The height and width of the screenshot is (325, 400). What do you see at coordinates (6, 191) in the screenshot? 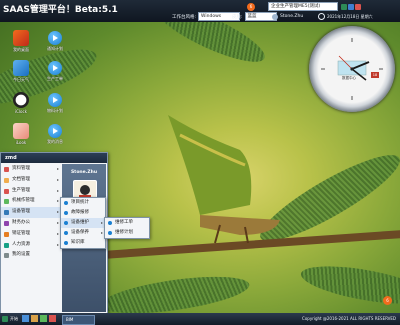
I see `production-icon` at bounding box center [6, 191].